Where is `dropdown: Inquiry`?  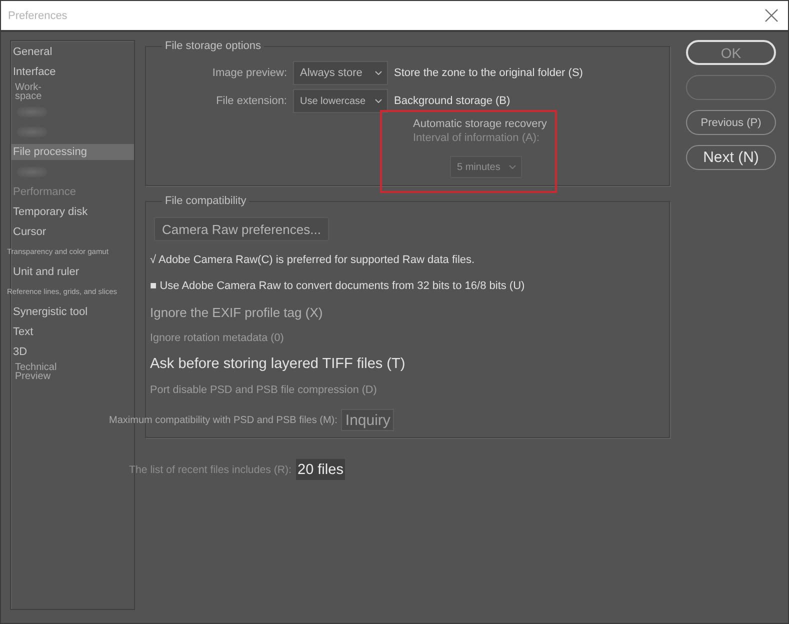
dropdown: Inquiry is located at coordinates (367, 420).